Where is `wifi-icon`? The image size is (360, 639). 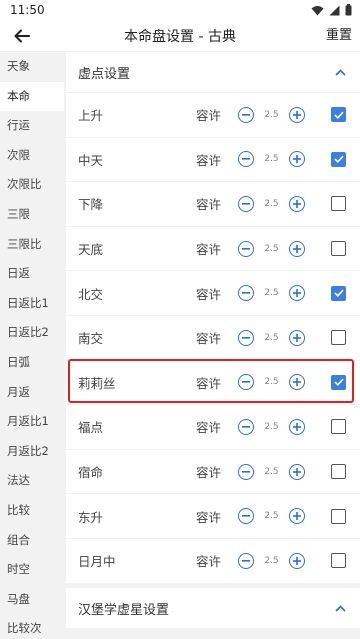
wifi-icon is located at coordinates (317, 10).